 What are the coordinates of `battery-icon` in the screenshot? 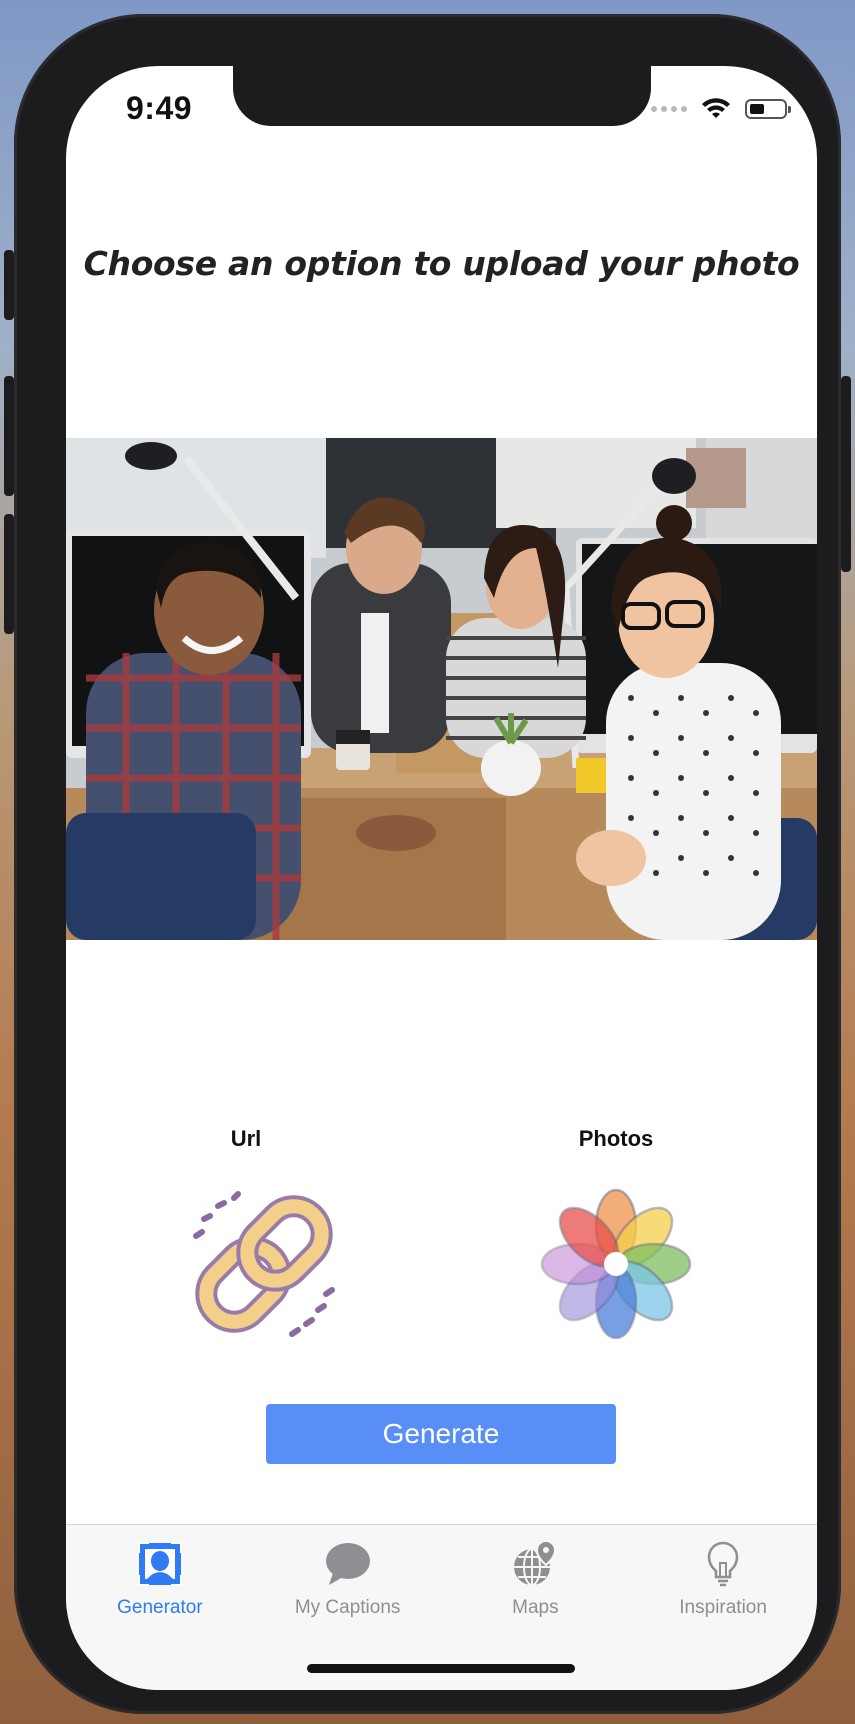 It's located at (768, 109).